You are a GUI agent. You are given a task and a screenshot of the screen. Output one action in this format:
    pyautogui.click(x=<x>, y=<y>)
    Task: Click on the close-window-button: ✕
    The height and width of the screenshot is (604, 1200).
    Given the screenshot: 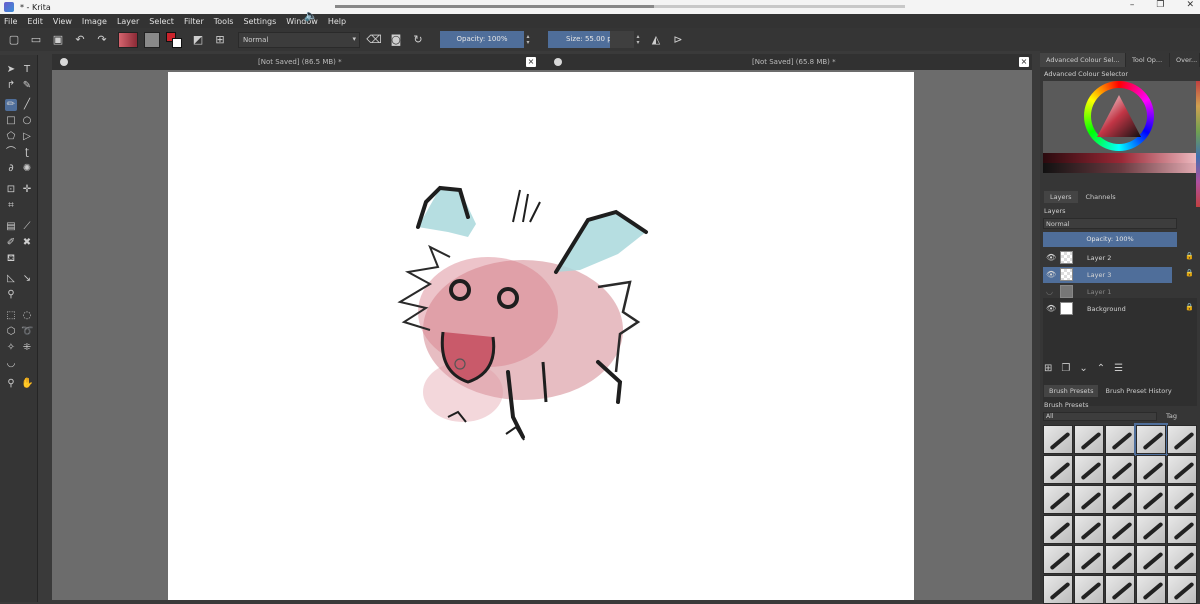 What is the action you would take?
    pyautogui.click(x=1190, y=5)
    